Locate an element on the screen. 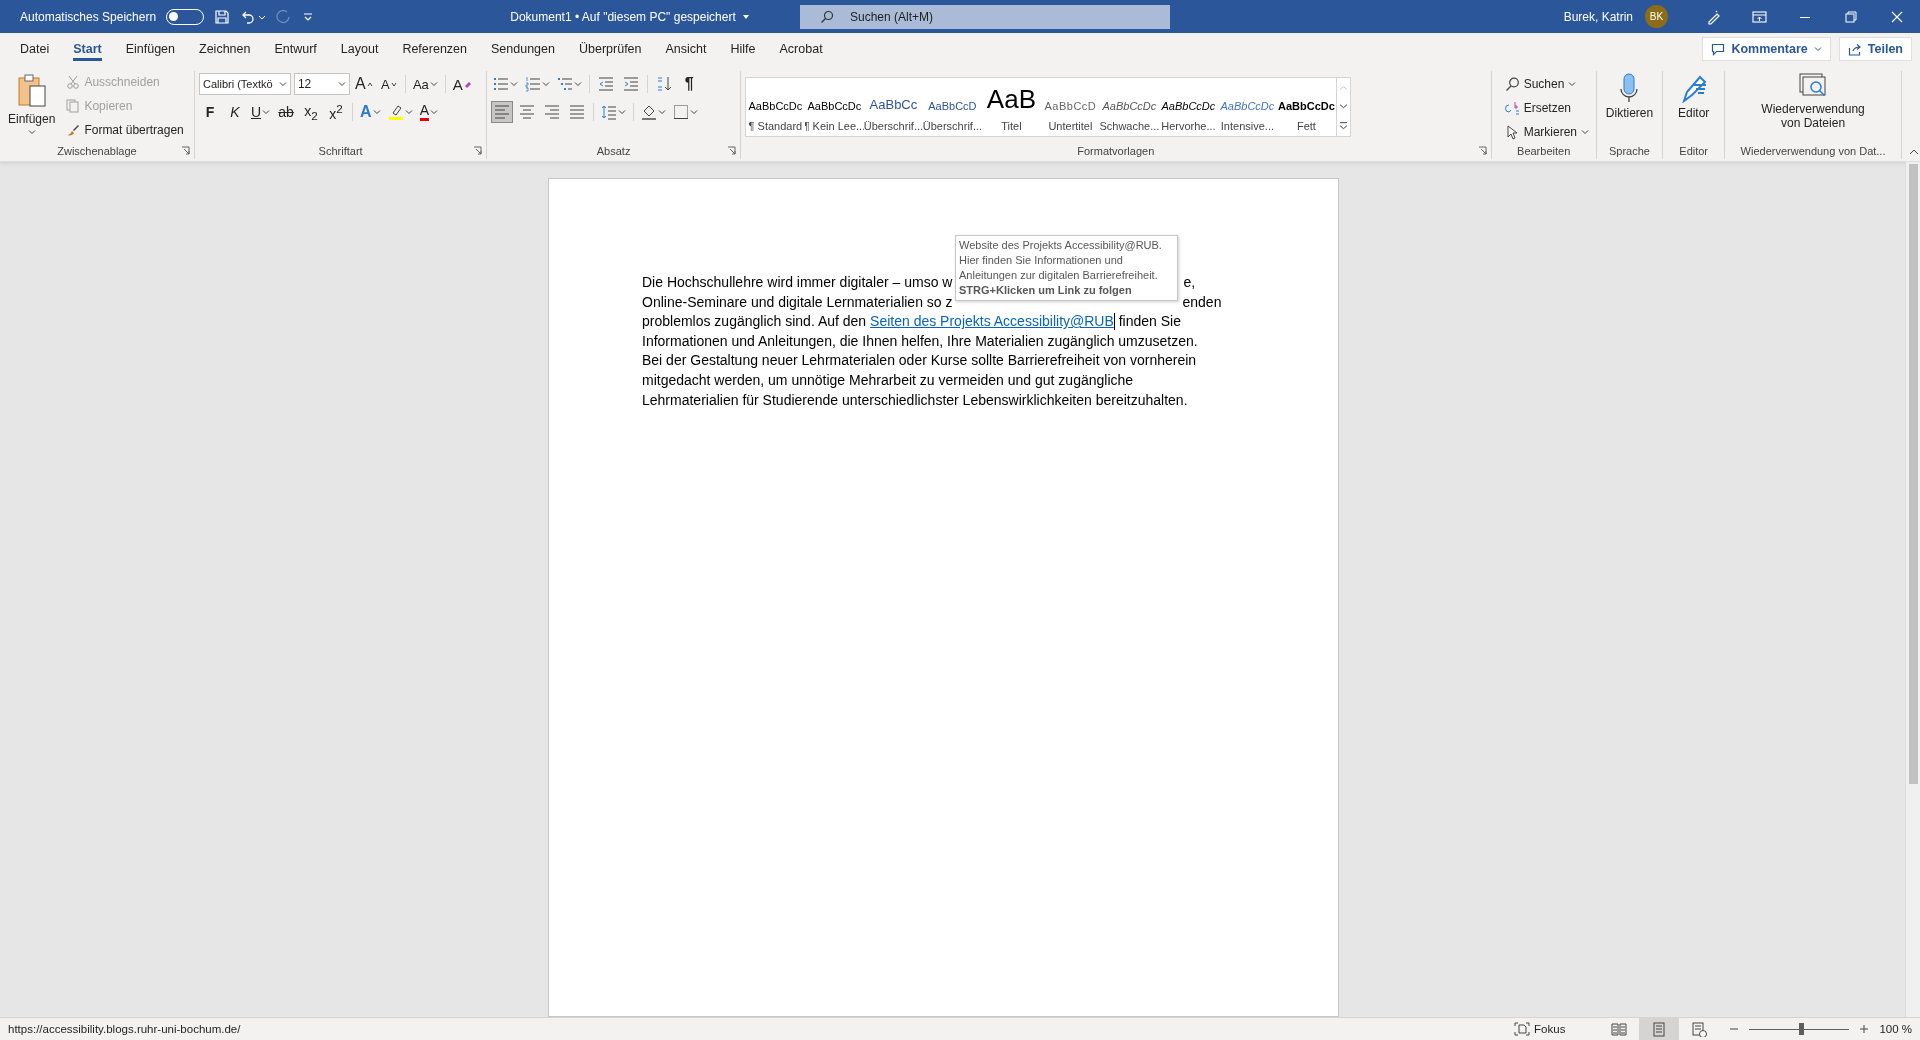 The height and width of the screenshot is (1040, 1920). down-caret-icon is located at coordinates (393, 84).